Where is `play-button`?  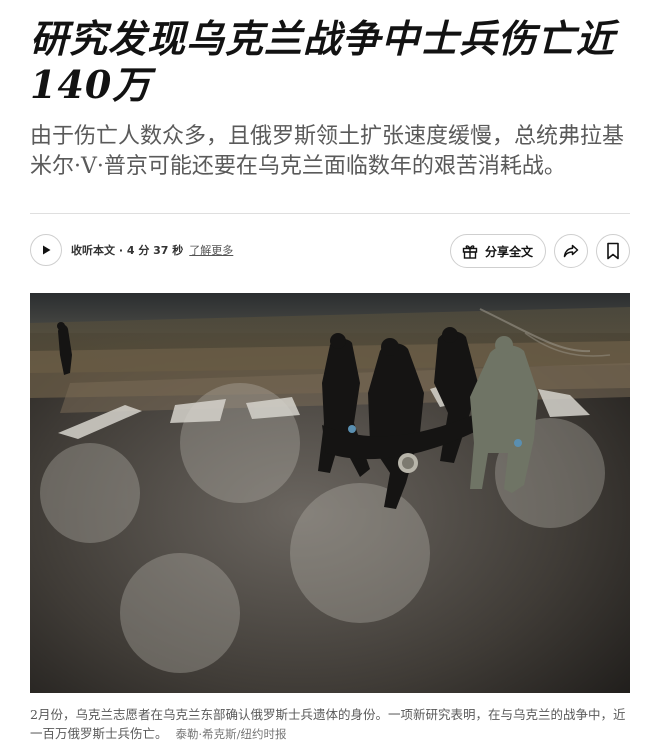 play-button is located at coordinates (46, 250).